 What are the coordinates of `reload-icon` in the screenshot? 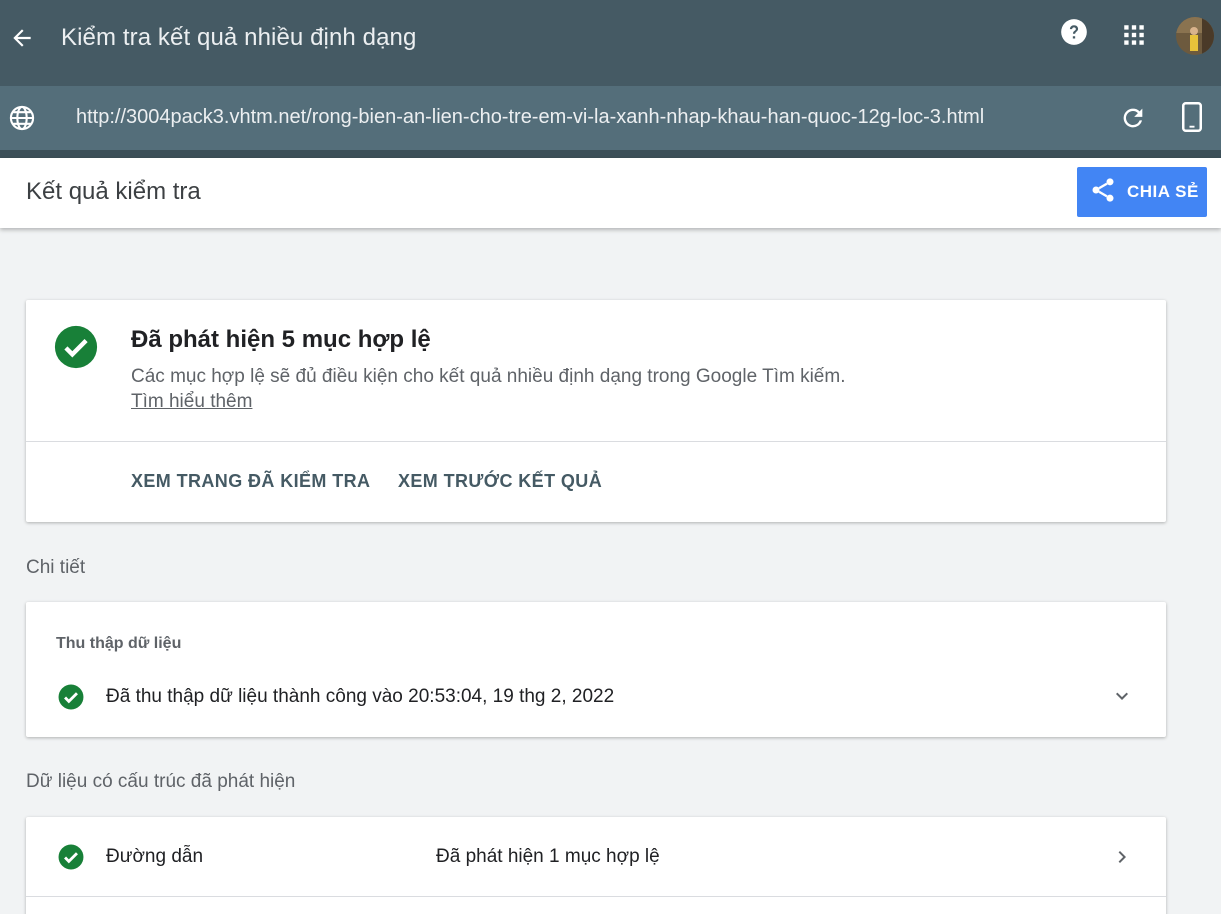 It's located at (1133, 118).